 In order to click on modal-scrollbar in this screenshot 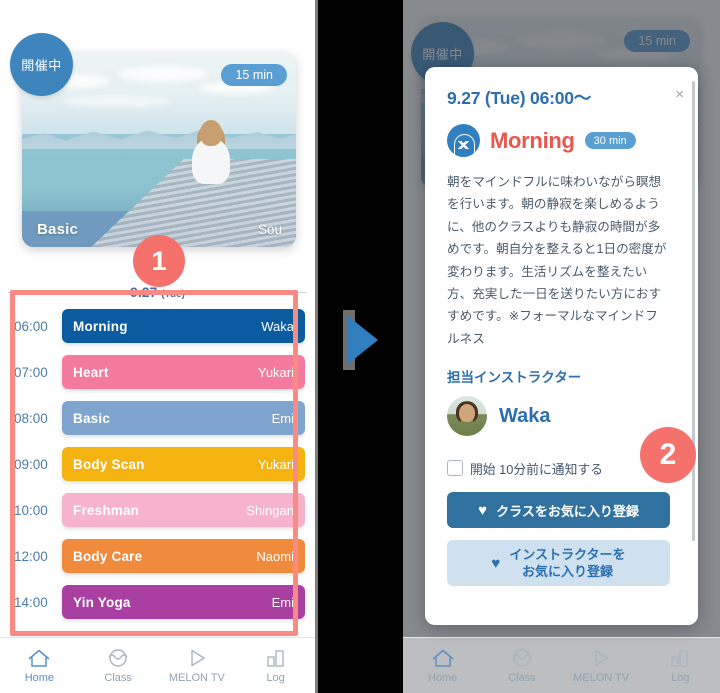, I will do `click(693, 311)`.